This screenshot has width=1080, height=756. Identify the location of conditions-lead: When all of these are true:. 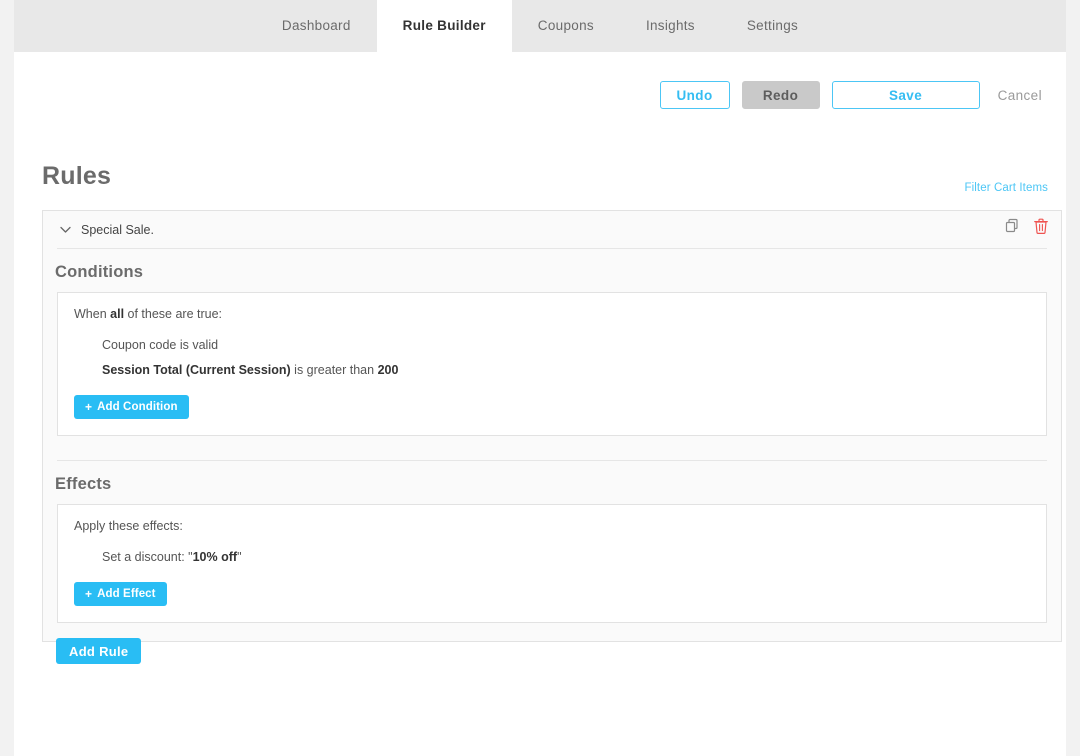
(552, 317).